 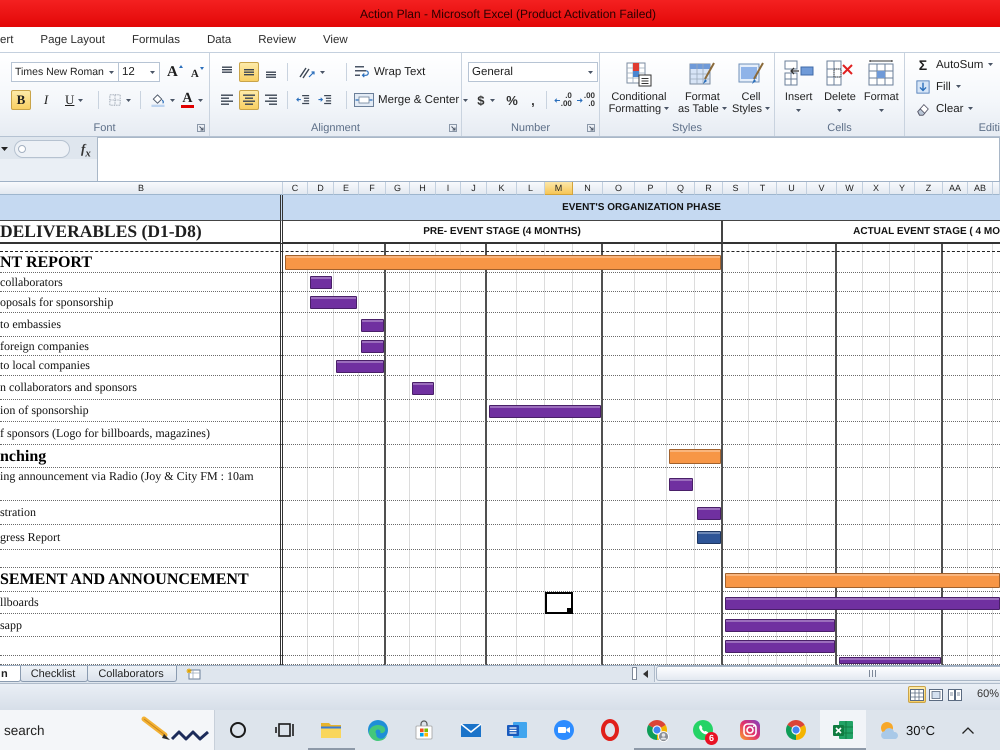 I want to click on taskbar-button: 6, so click(x=703, y=730).